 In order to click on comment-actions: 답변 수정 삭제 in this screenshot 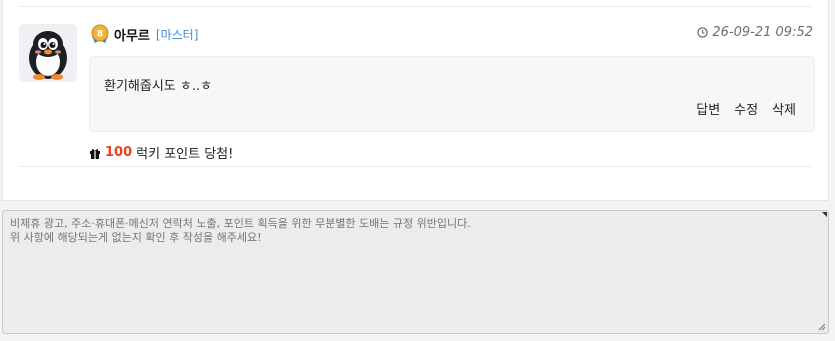, I will do `click(746, 108)`.